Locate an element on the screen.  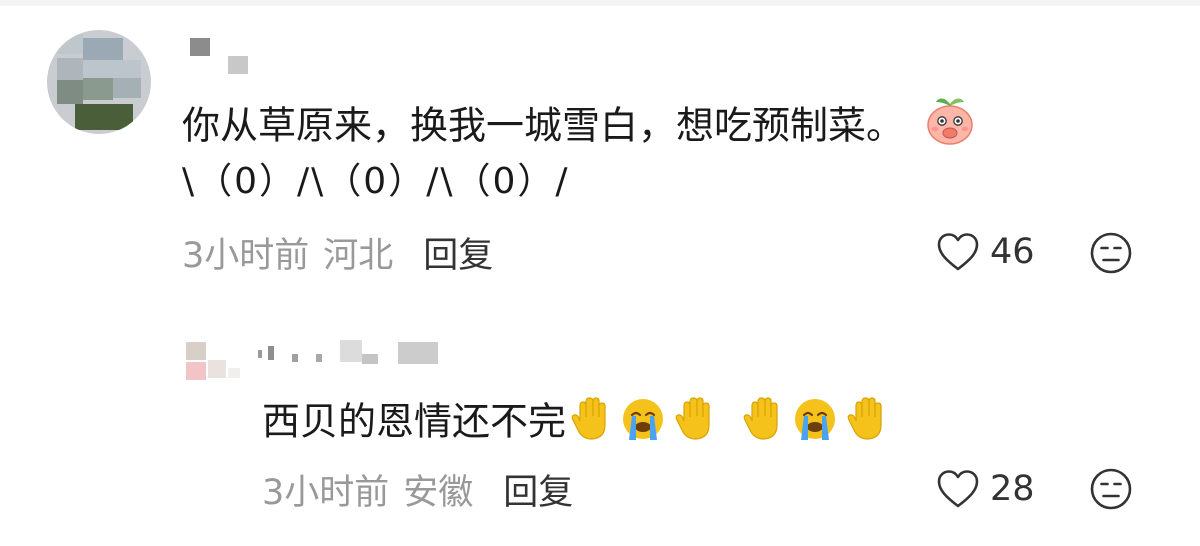
location: 河北 is located at coordinates (358, 255).